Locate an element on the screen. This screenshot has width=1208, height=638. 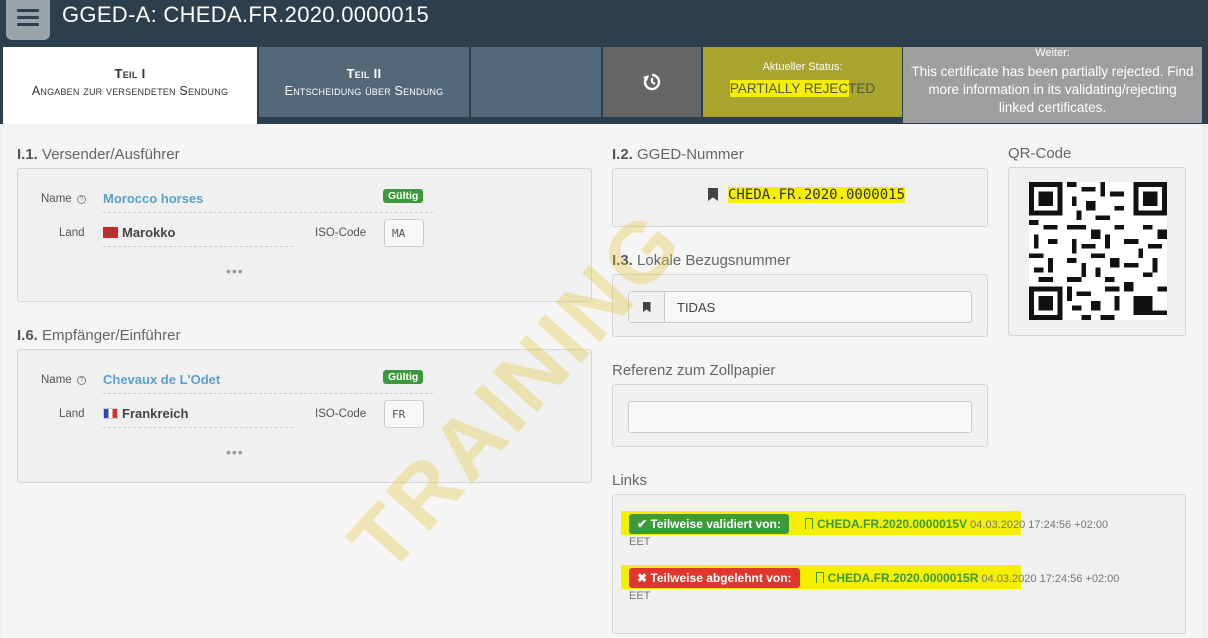
gged-number-panel: CHEDA.FR.2020.0000015 is located at coordinates (800, 197).